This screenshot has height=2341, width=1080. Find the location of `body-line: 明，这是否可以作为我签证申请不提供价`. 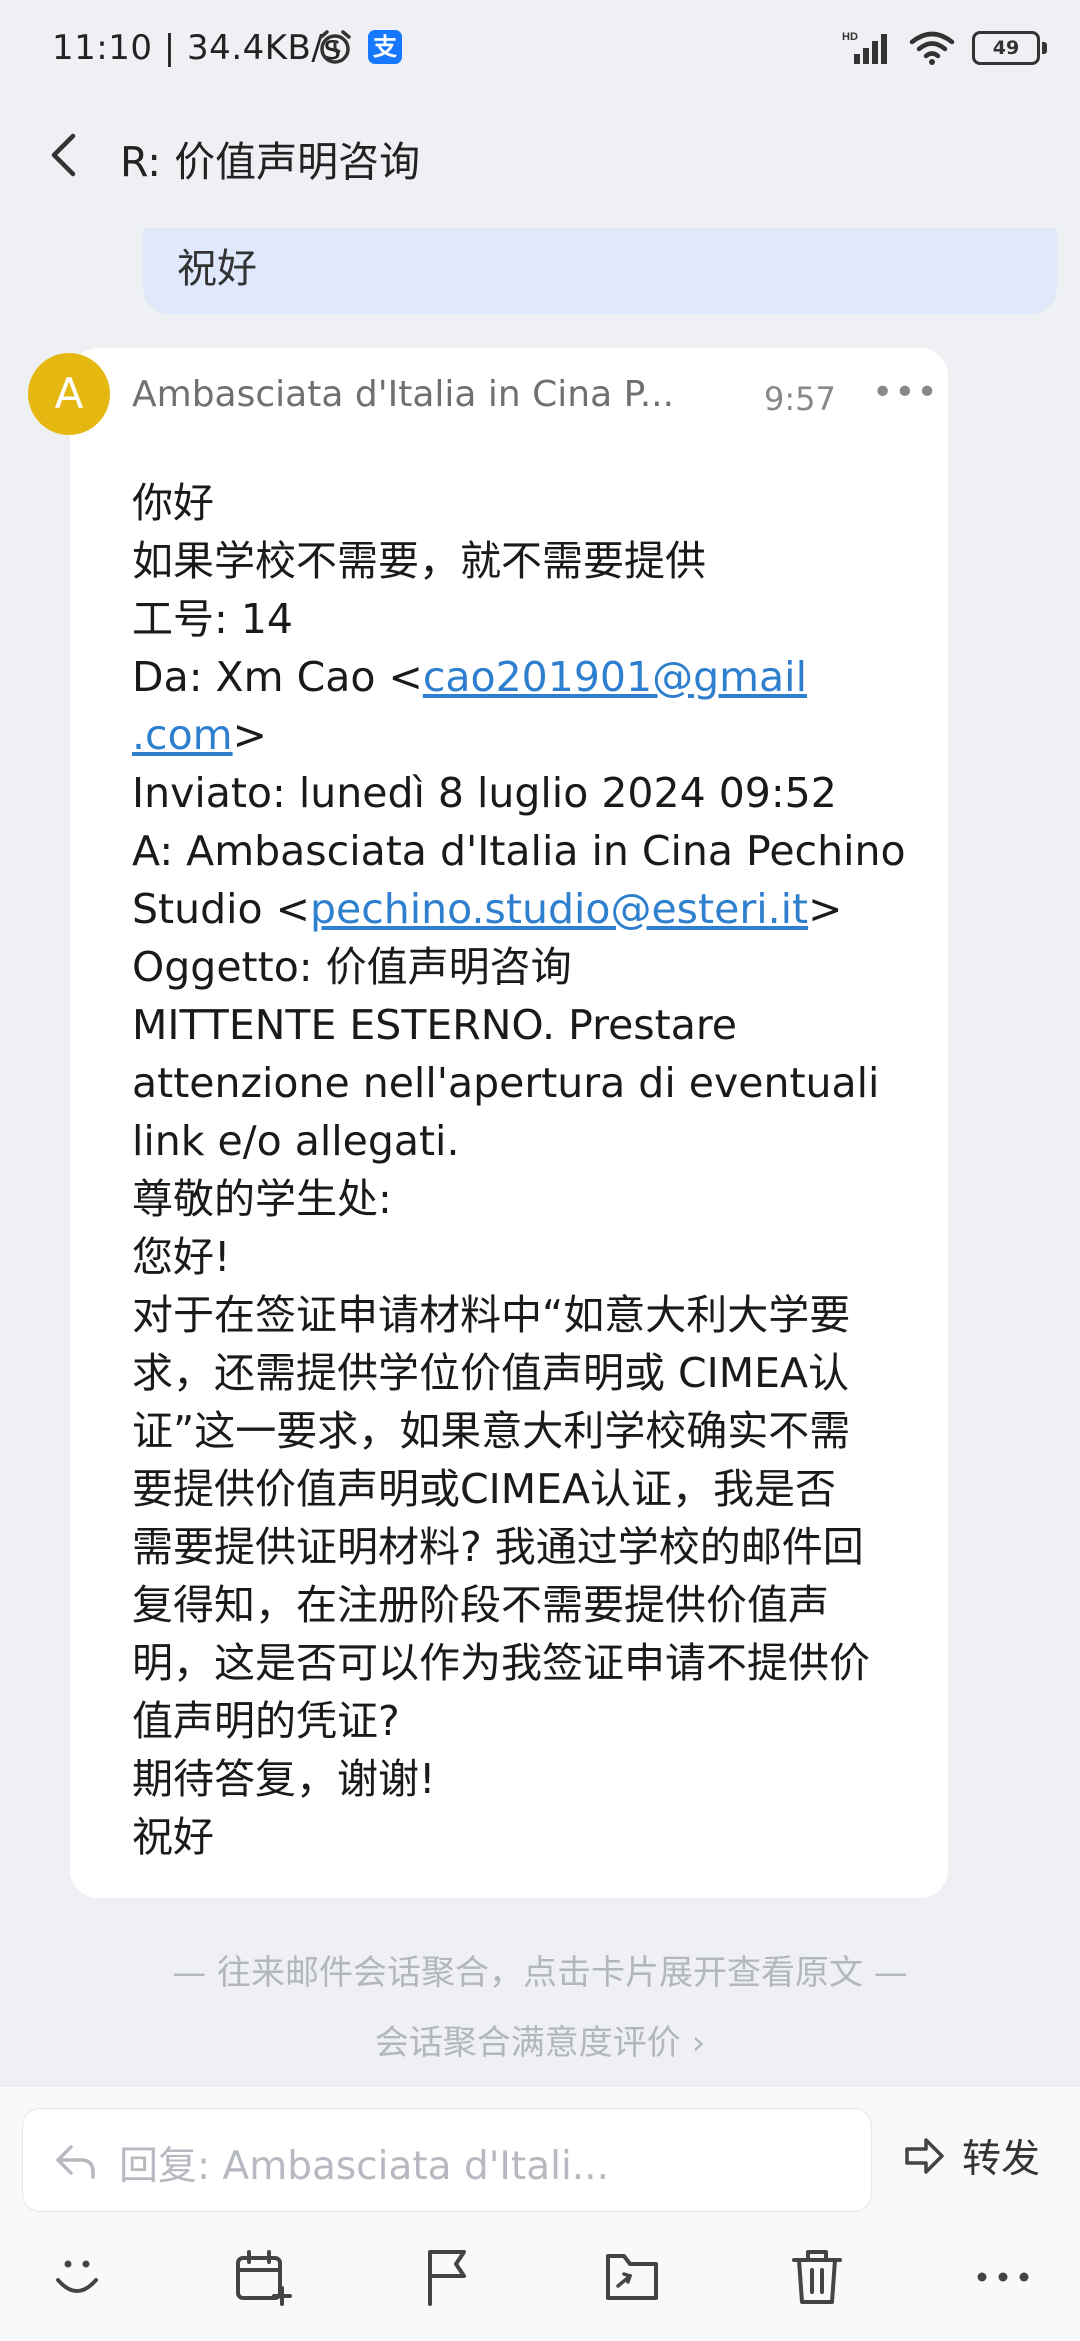

body-line: 明，这是否可以作为我签证申请不提供价 is located at coordinates (501, 1663).